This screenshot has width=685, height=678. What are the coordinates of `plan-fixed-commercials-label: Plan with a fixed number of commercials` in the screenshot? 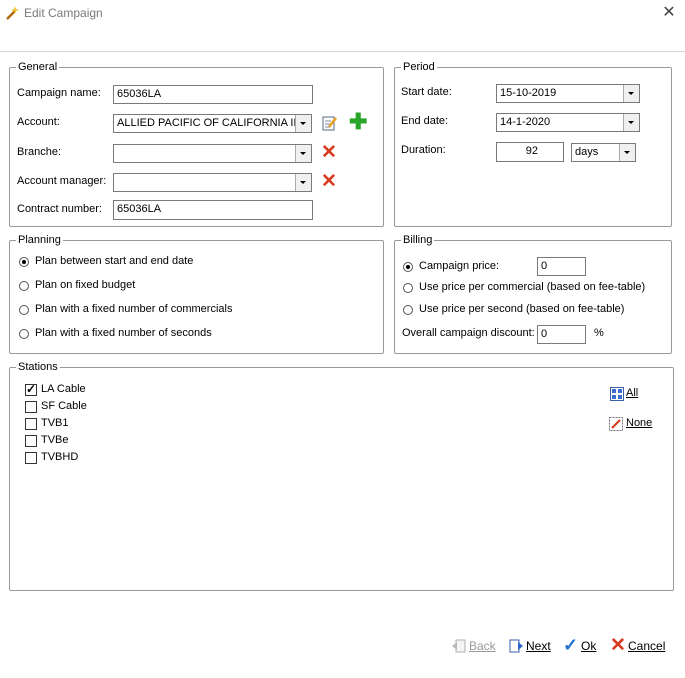 It's located at (134, 309).